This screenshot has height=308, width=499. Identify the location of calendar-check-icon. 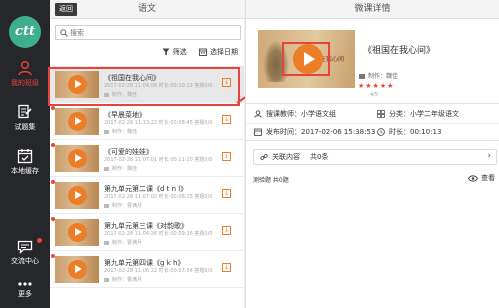
(25, 156).